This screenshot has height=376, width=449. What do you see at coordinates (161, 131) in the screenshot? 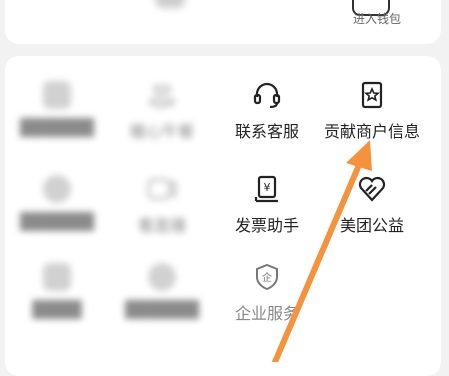
I see `service-label: 暖心午餐` at bounding box center [161, 131].